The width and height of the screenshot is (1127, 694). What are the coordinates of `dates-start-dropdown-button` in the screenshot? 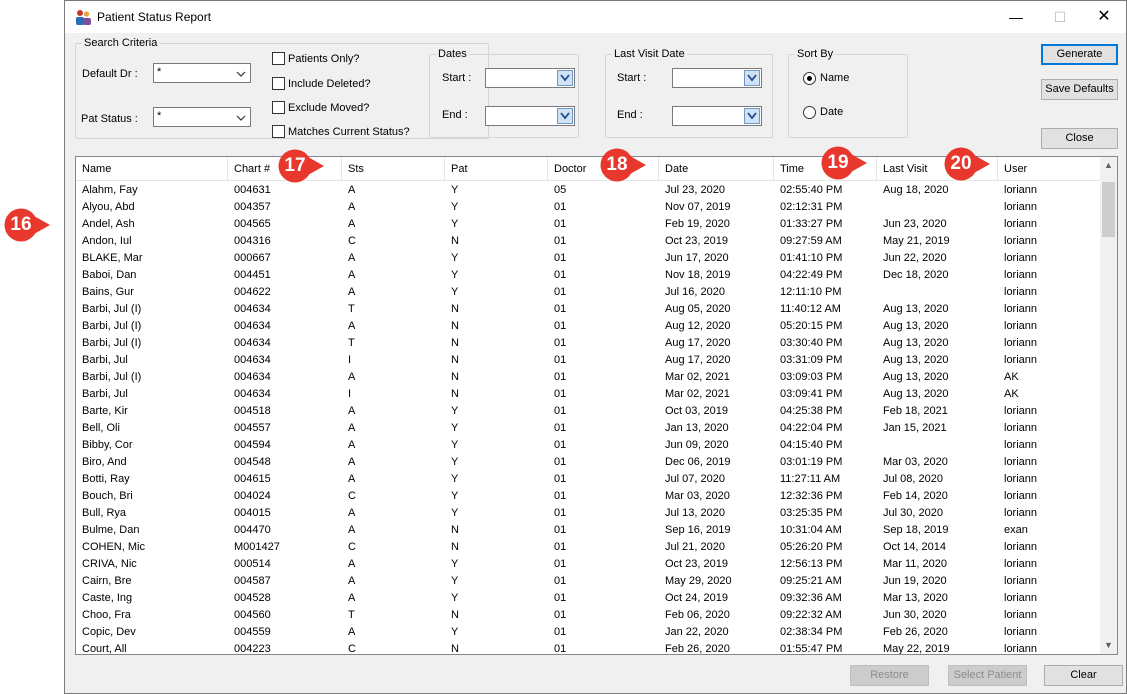 It's located at (565, 78).